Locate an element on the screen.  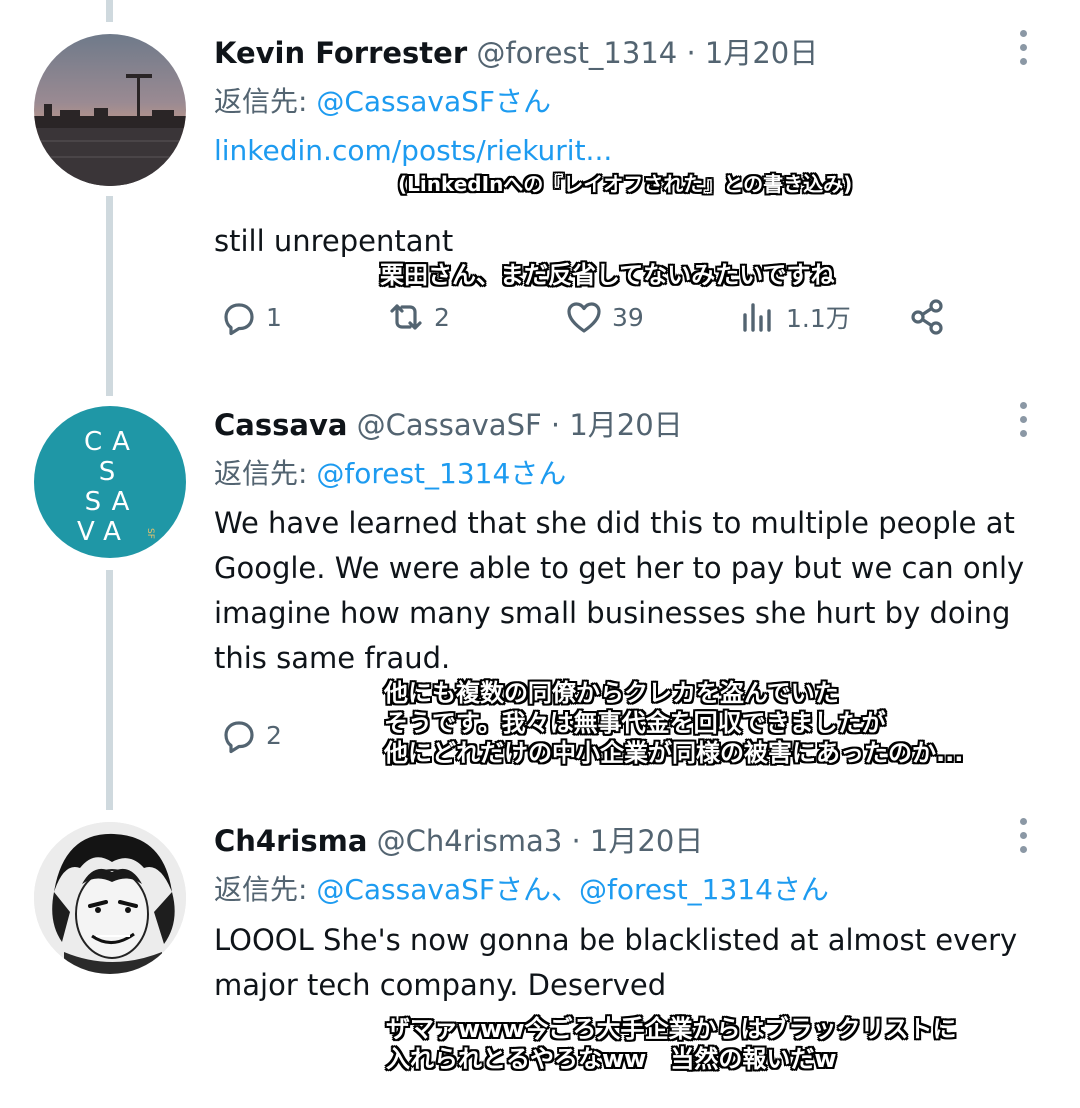
avatar-cassava-logo: CA S SA VA SF is located at coordinates (116, 487).